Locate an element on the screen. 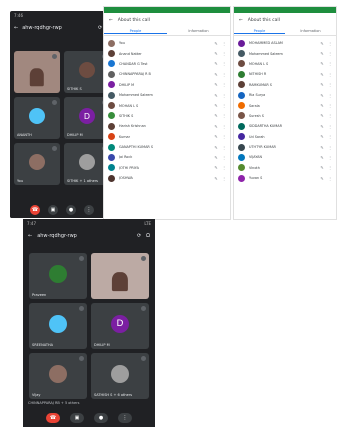  participant-row: JOSHWA ✎ ⋮ is located at coordinates (167, 178).